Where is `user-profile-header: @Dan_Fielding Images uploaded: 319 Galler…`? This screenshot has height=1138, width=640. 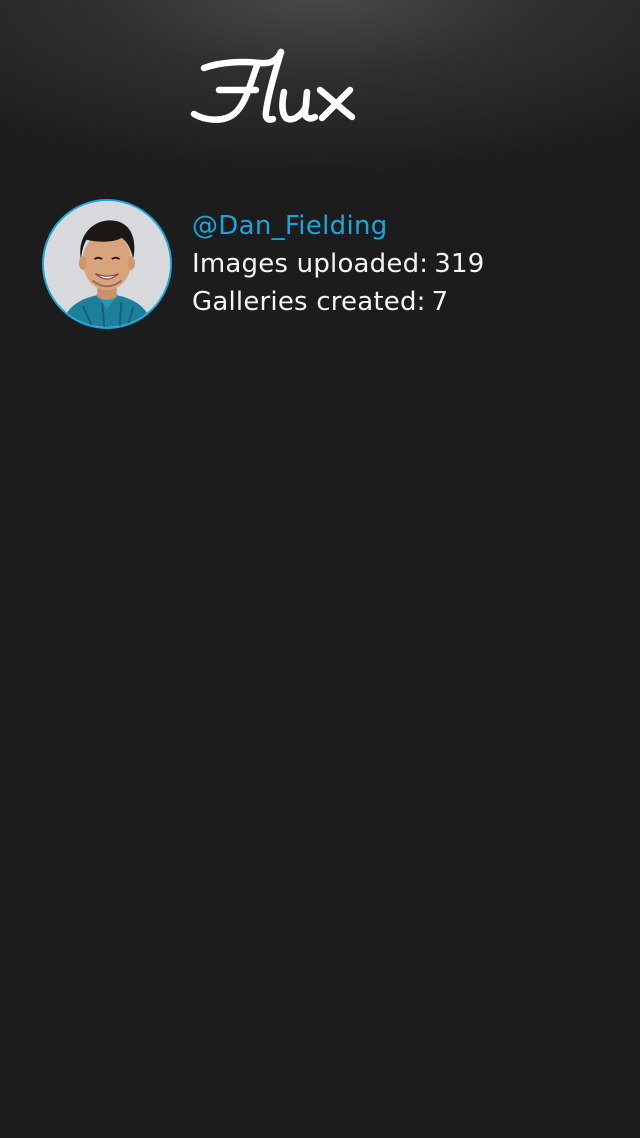
user-profile-header: @Dan_Fielding Images uploaded: 319 Galler… is located at coordinates (322, 265).